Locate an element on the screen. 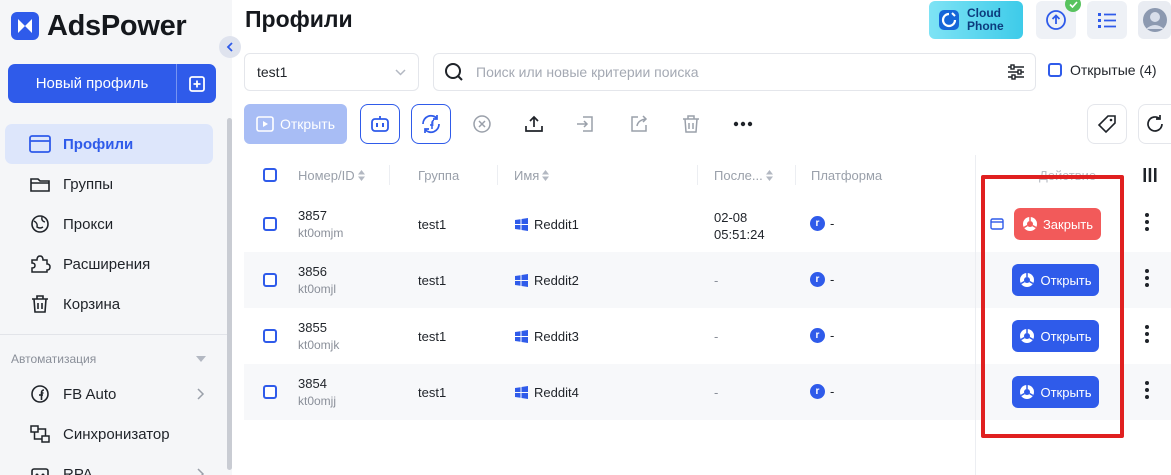  add-square-icon is located at coordinates (196, 83).